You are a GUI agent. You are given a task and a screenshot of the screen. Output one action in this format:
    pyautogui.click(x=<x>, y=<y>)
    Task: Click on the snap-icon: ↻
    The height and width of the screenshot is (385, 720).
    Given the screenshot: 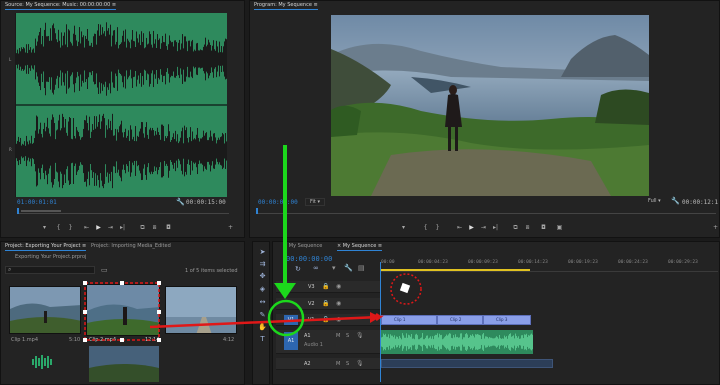 What is the action you would take?
    pyautogui.click(x=298, y=269)
    